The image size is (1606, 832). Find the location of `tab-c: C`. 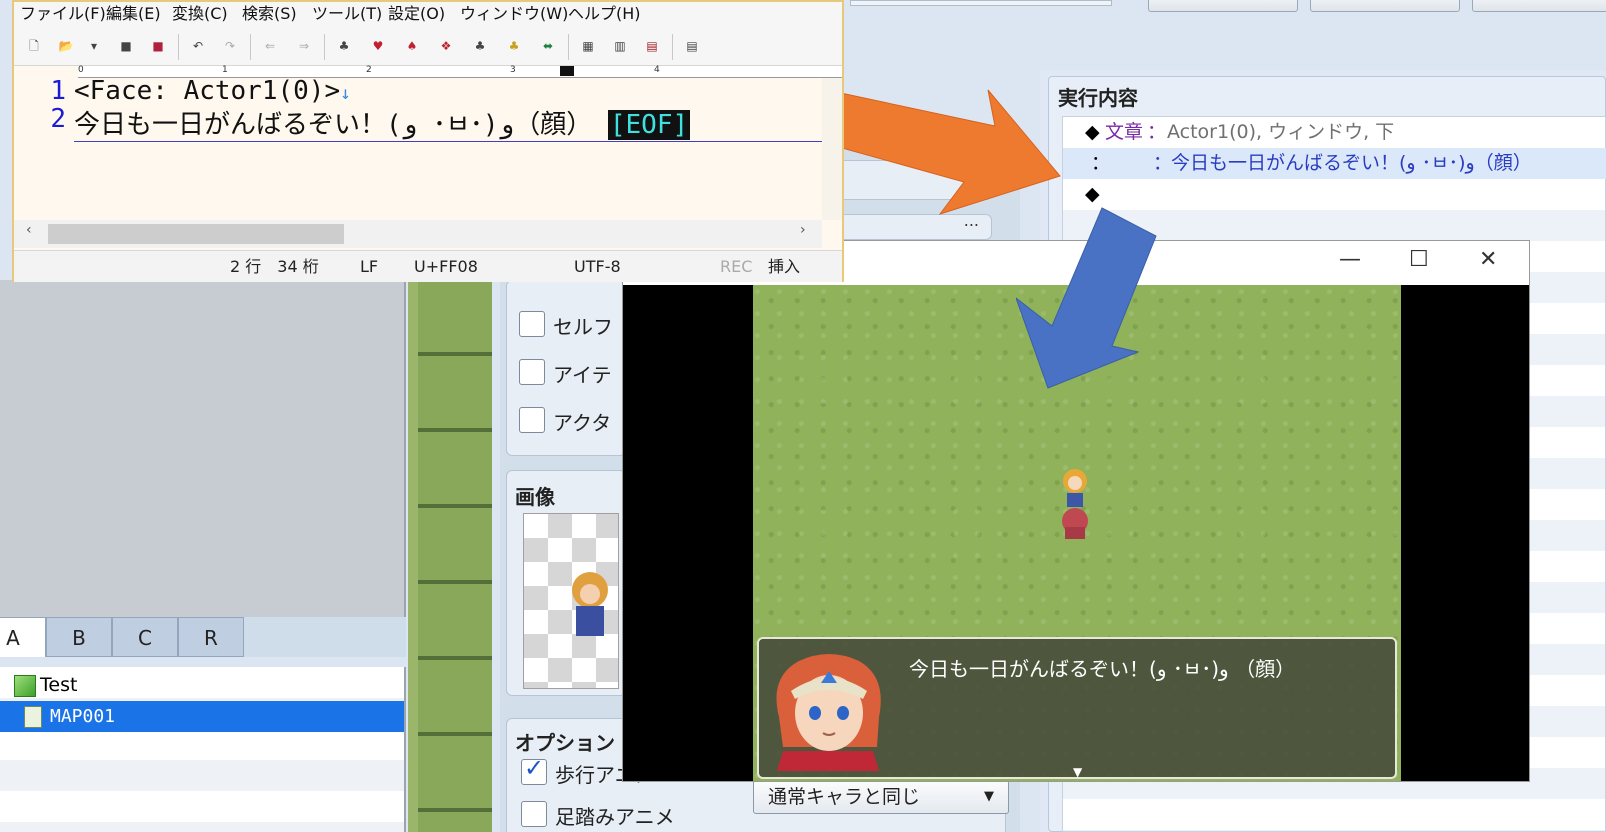

tab-c: C is located at coordinates (145, 637).